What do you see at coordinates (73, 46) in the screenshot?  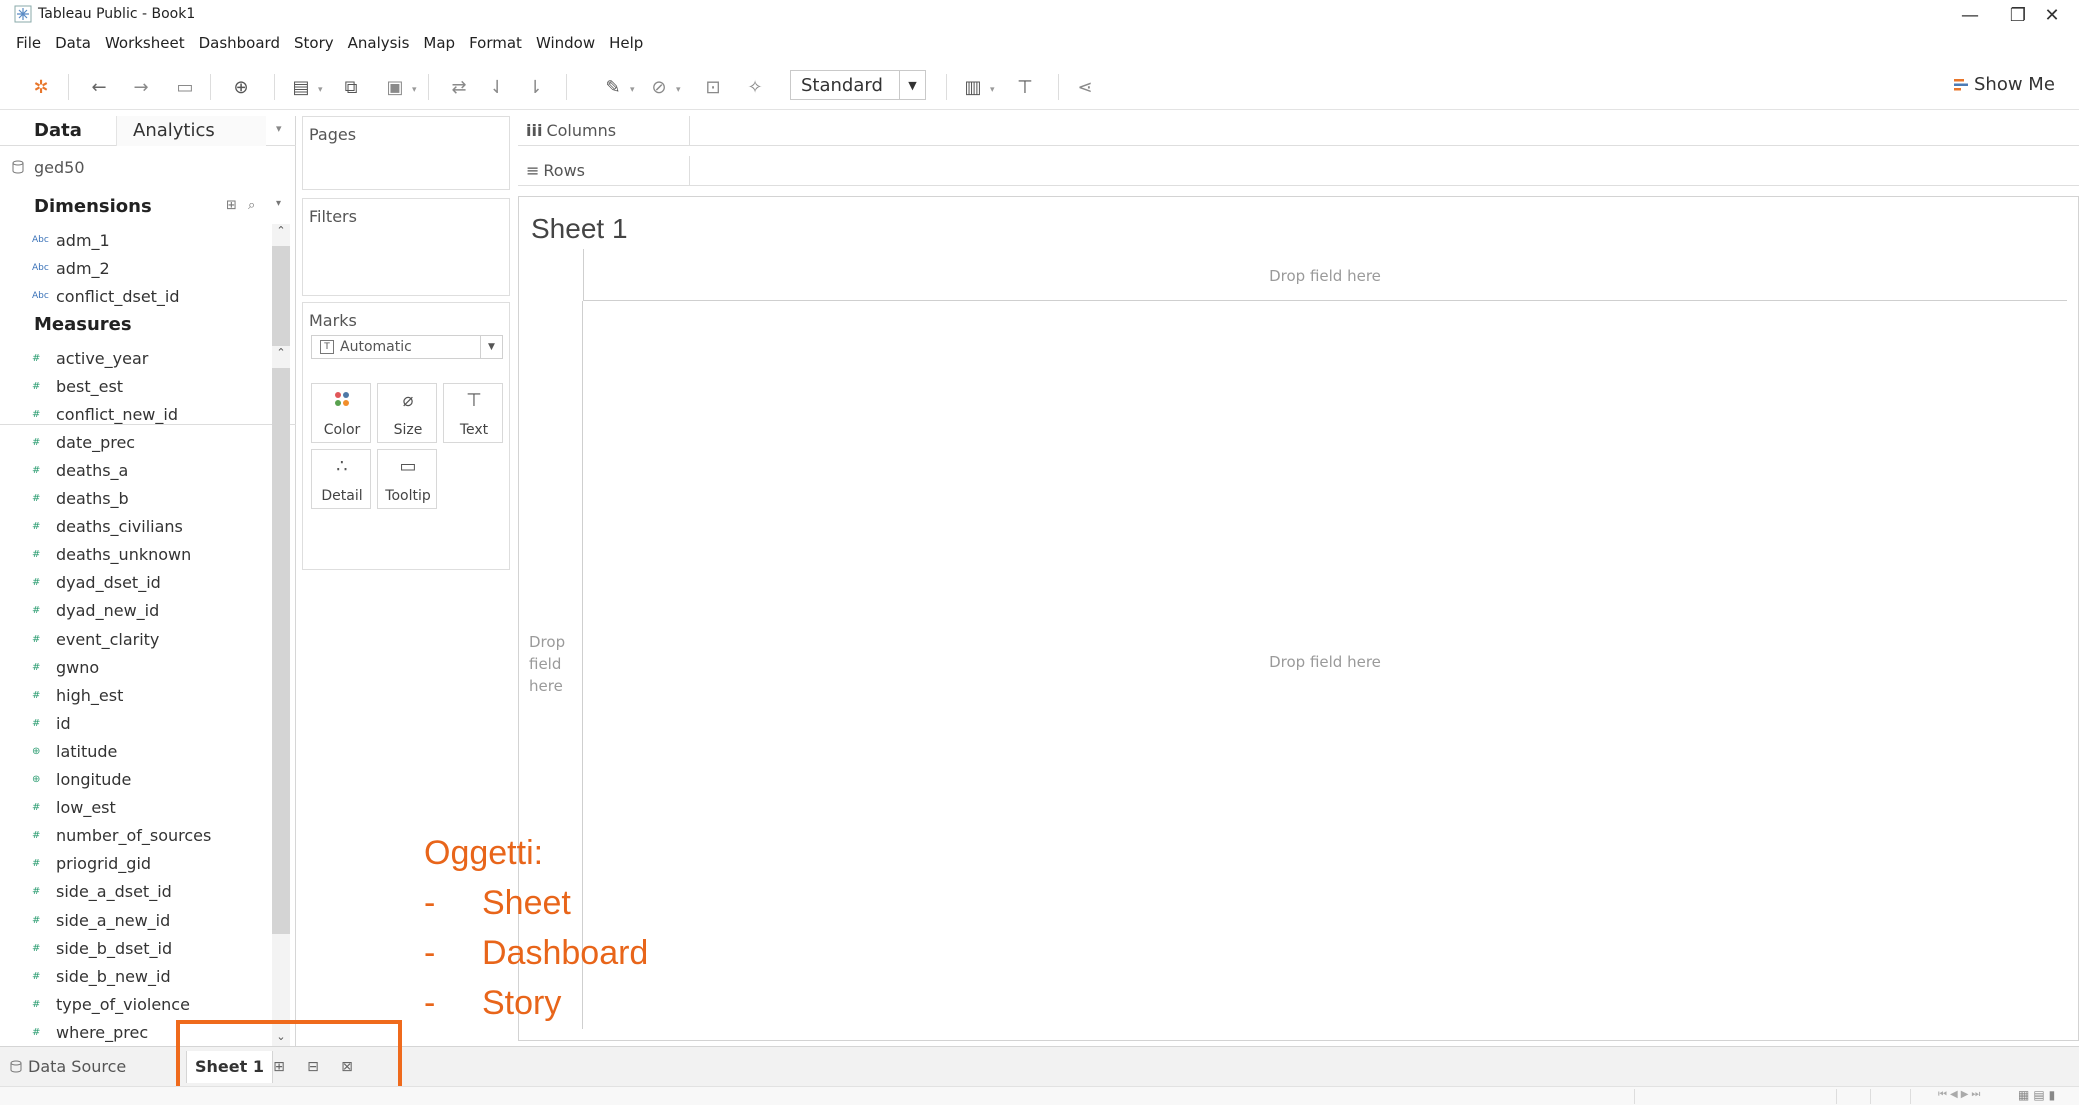 I see `menu-data: Data` at bounding box center [73, 46].